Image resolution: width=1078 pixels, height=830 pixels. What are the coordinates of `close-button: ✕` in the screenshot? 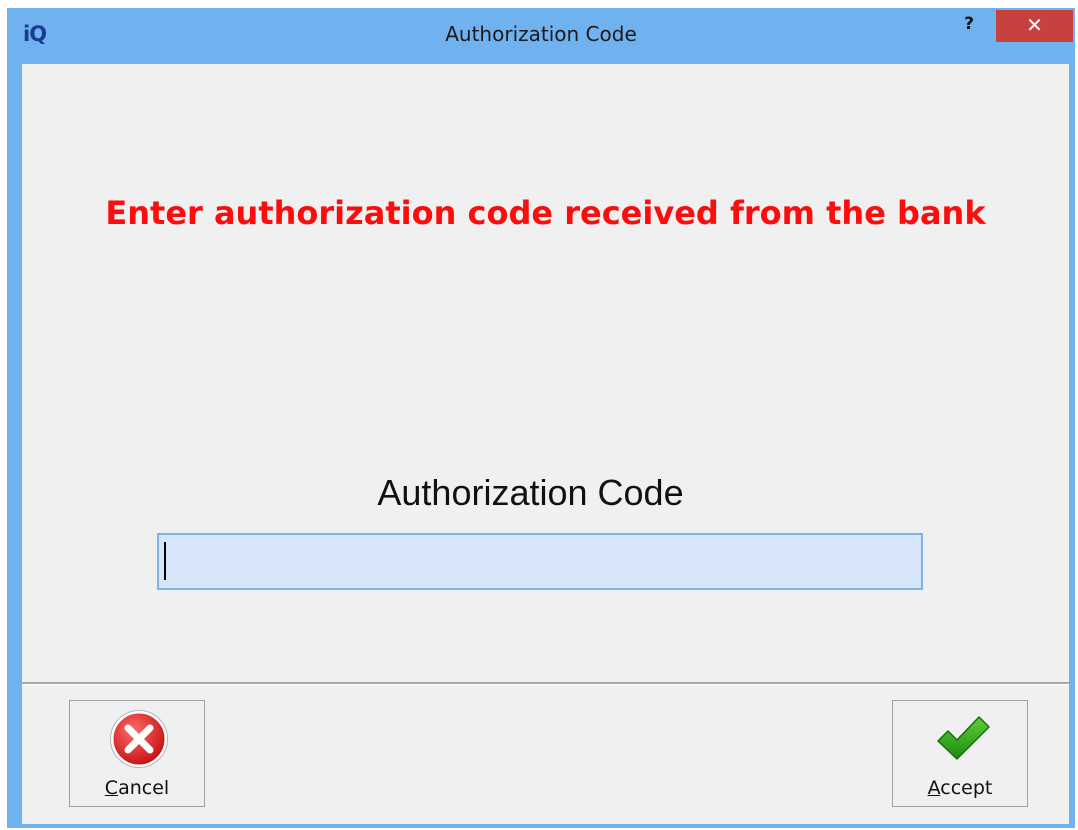 It's located at (1034, 26).